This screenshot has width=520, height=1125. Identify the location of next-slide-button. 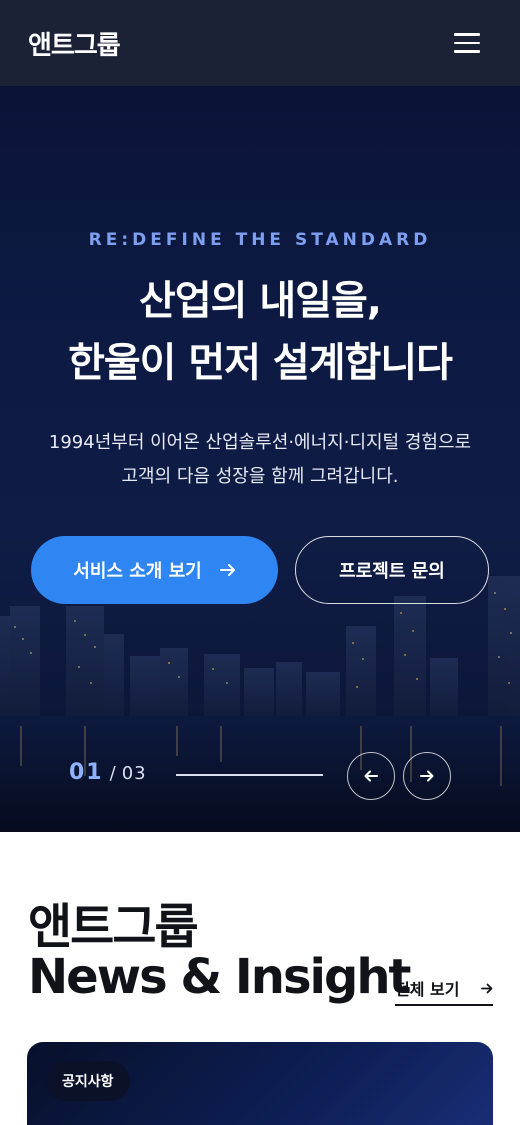
(427, 776).